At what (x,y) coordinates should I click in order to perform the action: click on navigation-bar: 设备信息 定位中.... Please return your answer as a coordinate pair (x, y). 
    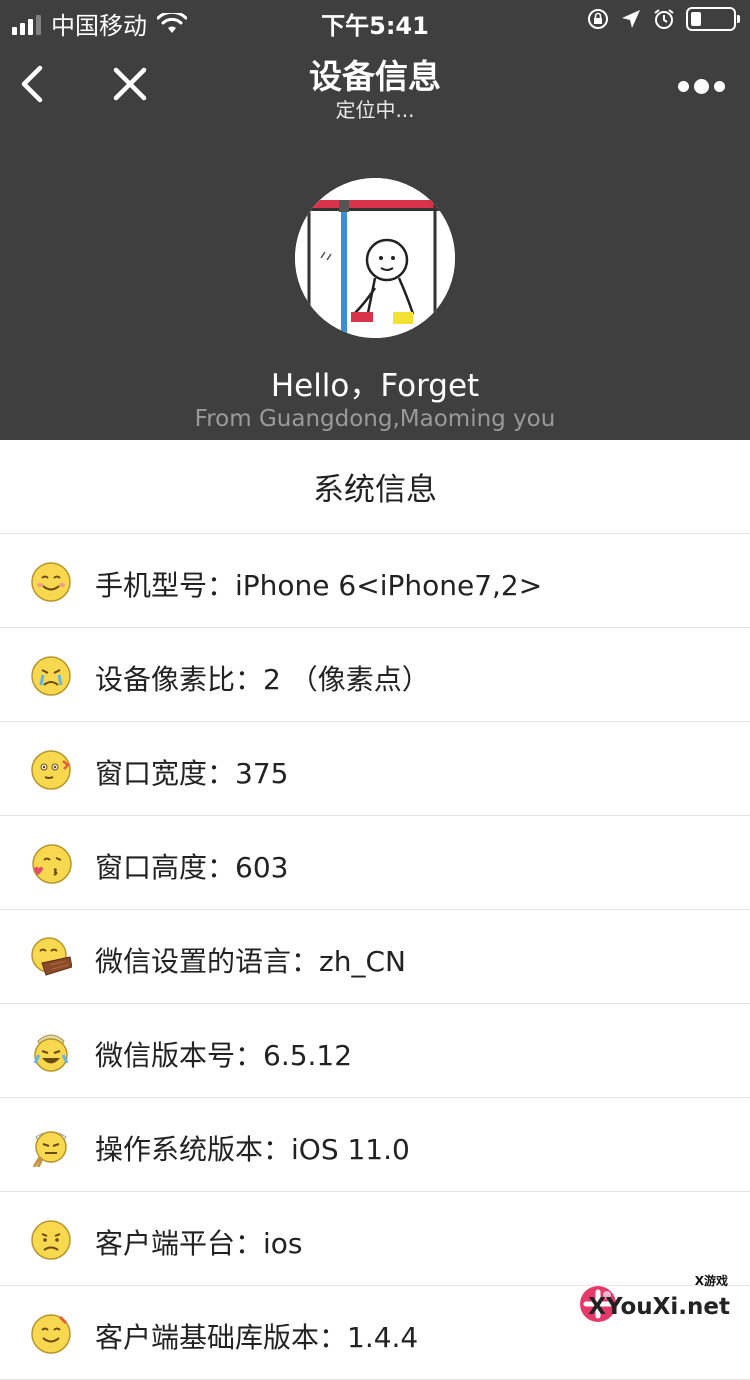
    Looking at the image, I should click on (375, 89).